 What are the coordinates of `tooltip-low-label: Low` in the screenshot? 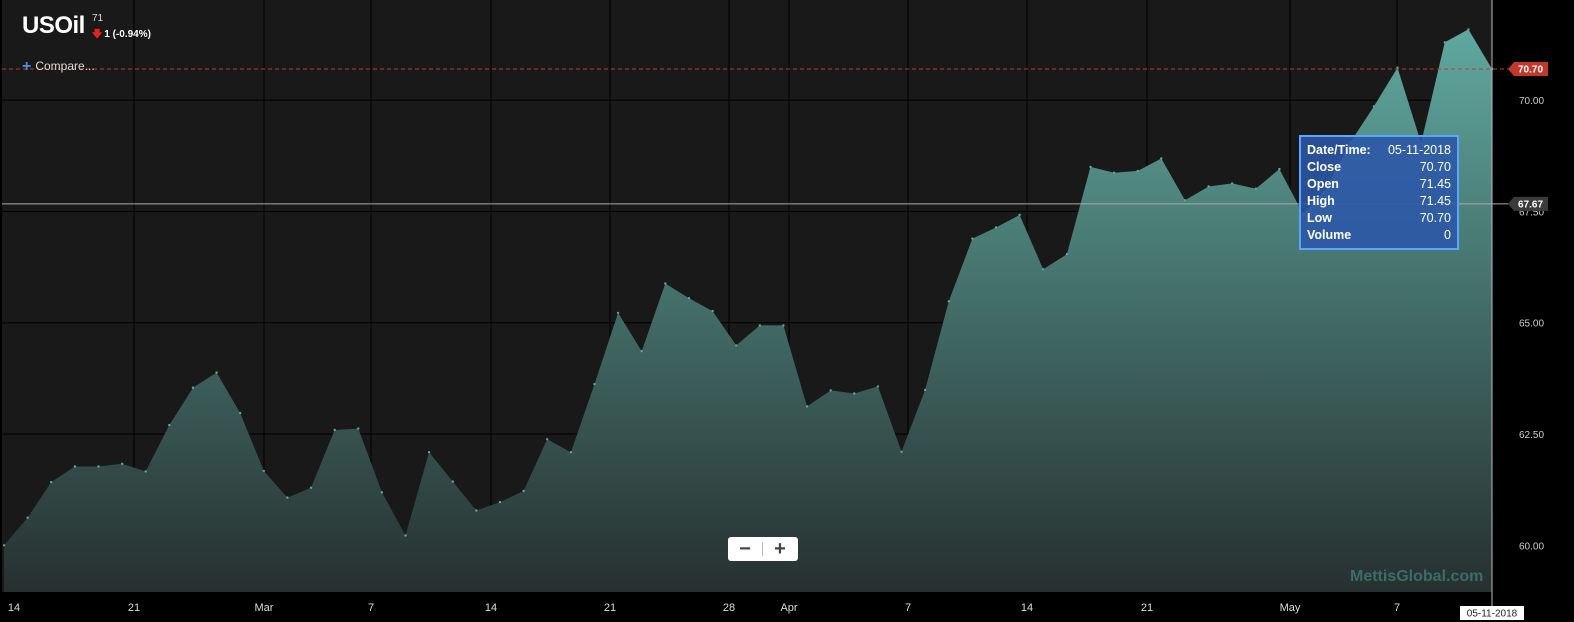 It's located at (1319, 218).